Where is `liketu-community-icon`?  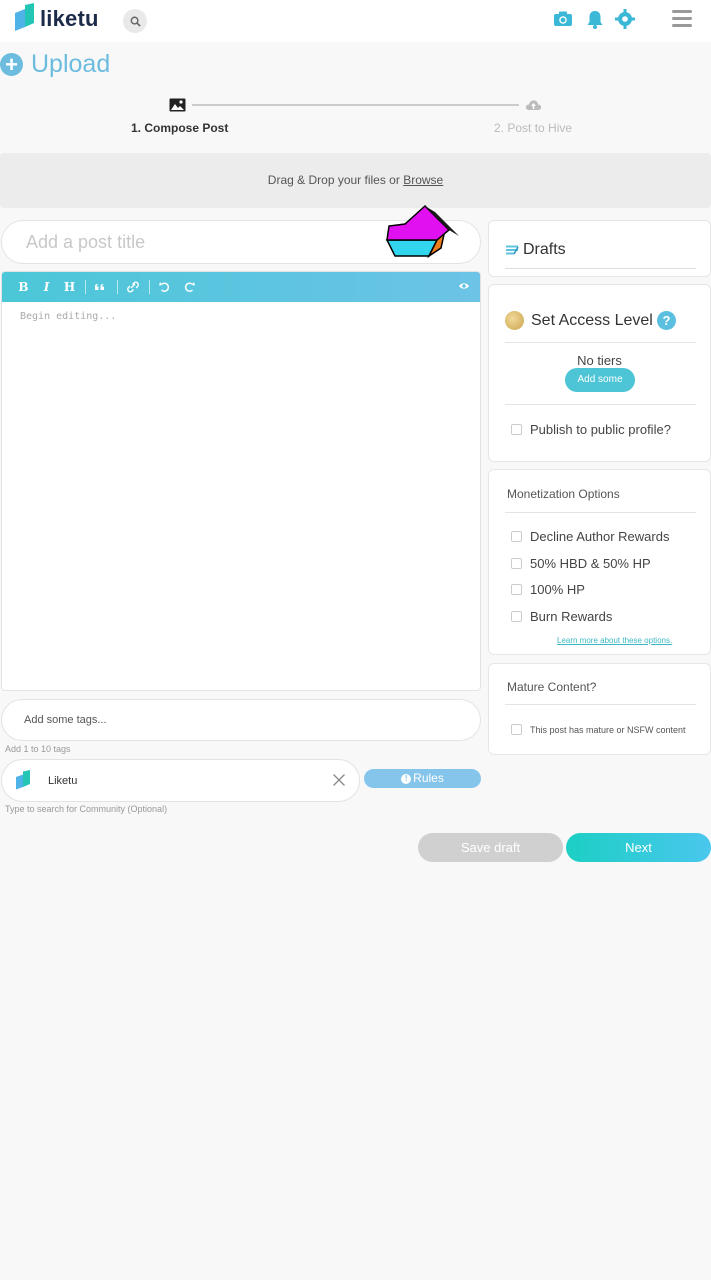
liketu-community-icon is located at coordinates (23, 780).